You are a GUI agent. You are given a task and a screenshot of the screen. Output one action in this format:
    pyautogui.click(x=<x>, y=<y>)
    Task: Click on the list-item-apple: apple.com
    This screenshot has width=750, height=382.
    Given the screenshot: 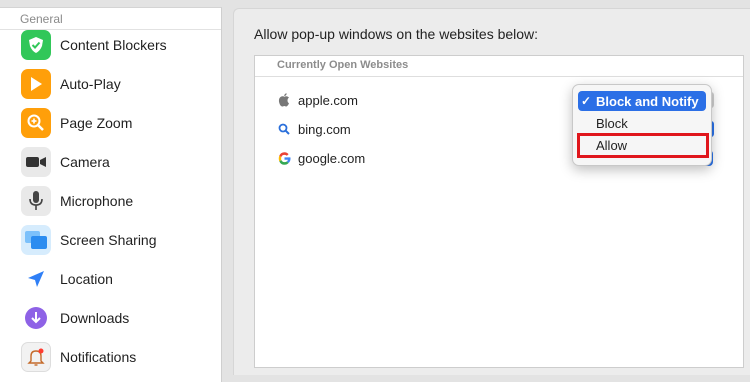 What is the action you would take?
    pyautogui.click(x=317, y=100)
    